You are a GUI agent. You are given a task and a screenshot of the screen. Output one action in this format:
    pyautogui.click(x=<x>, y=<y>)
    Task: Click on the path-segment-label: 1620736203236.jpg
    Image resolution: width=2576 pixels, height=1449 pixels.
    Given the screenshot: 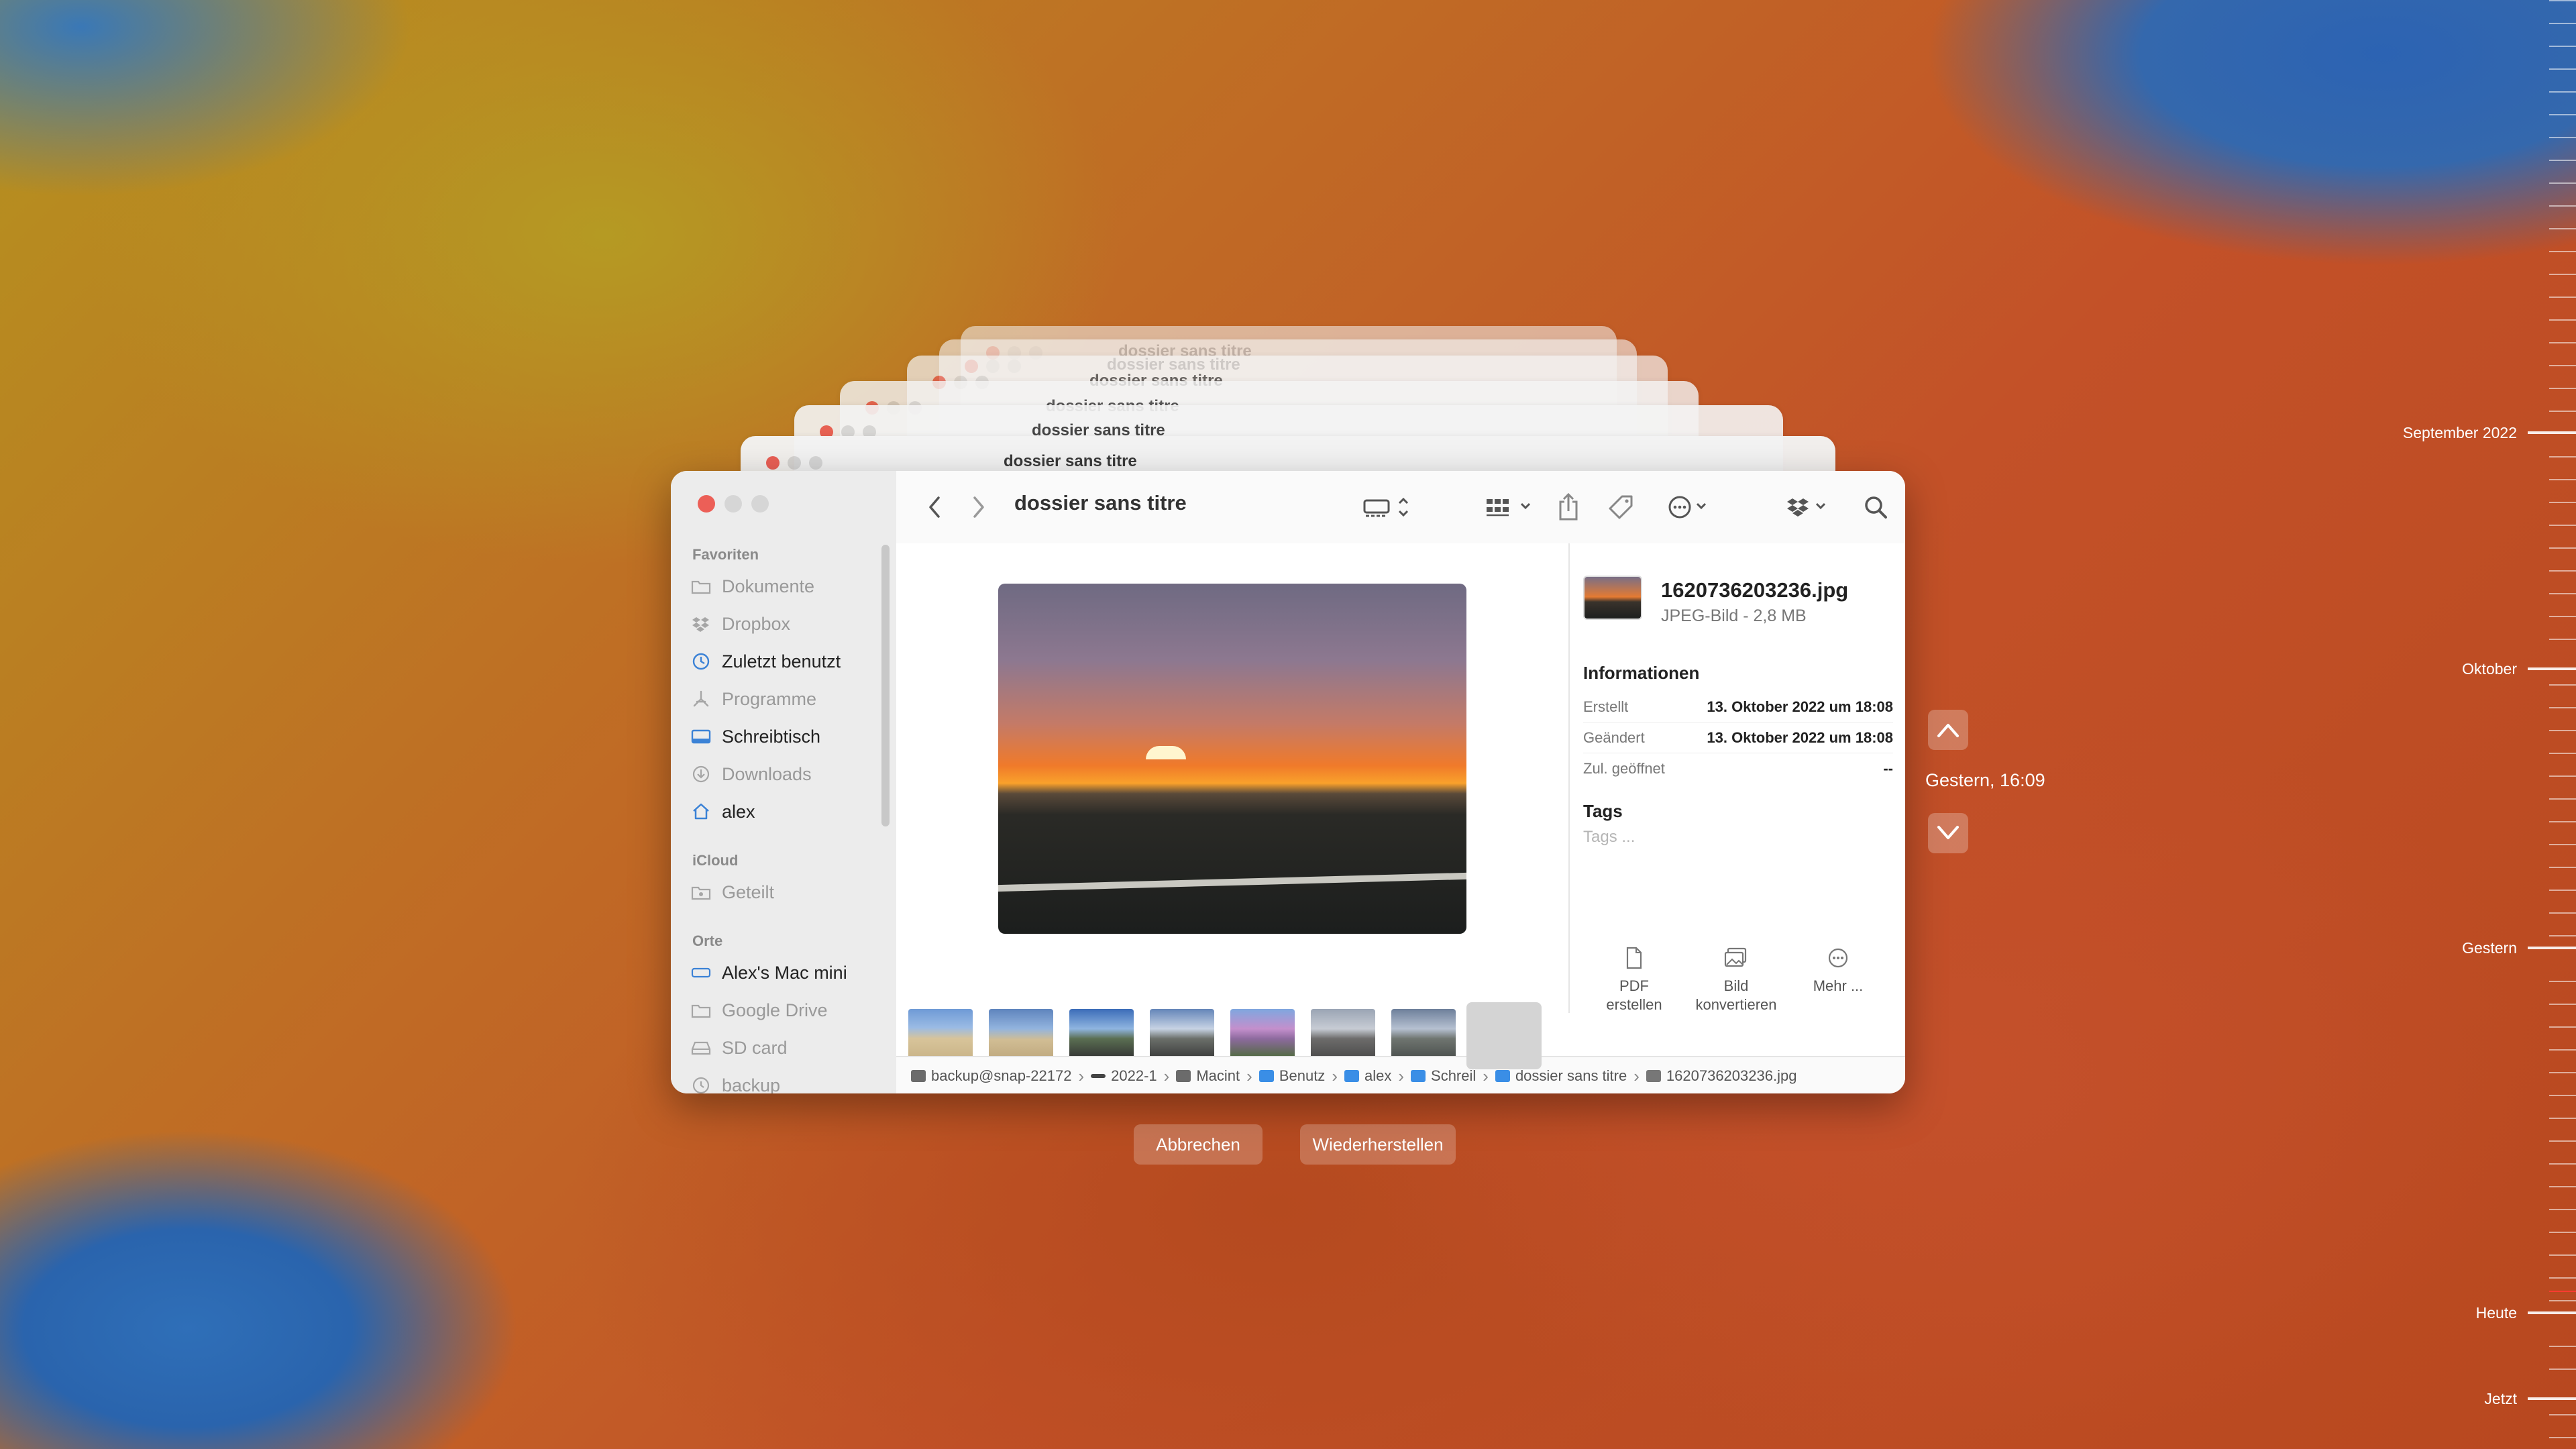 What is the action you would take?
    pyautogui.click(x=1731, y=1075)
    